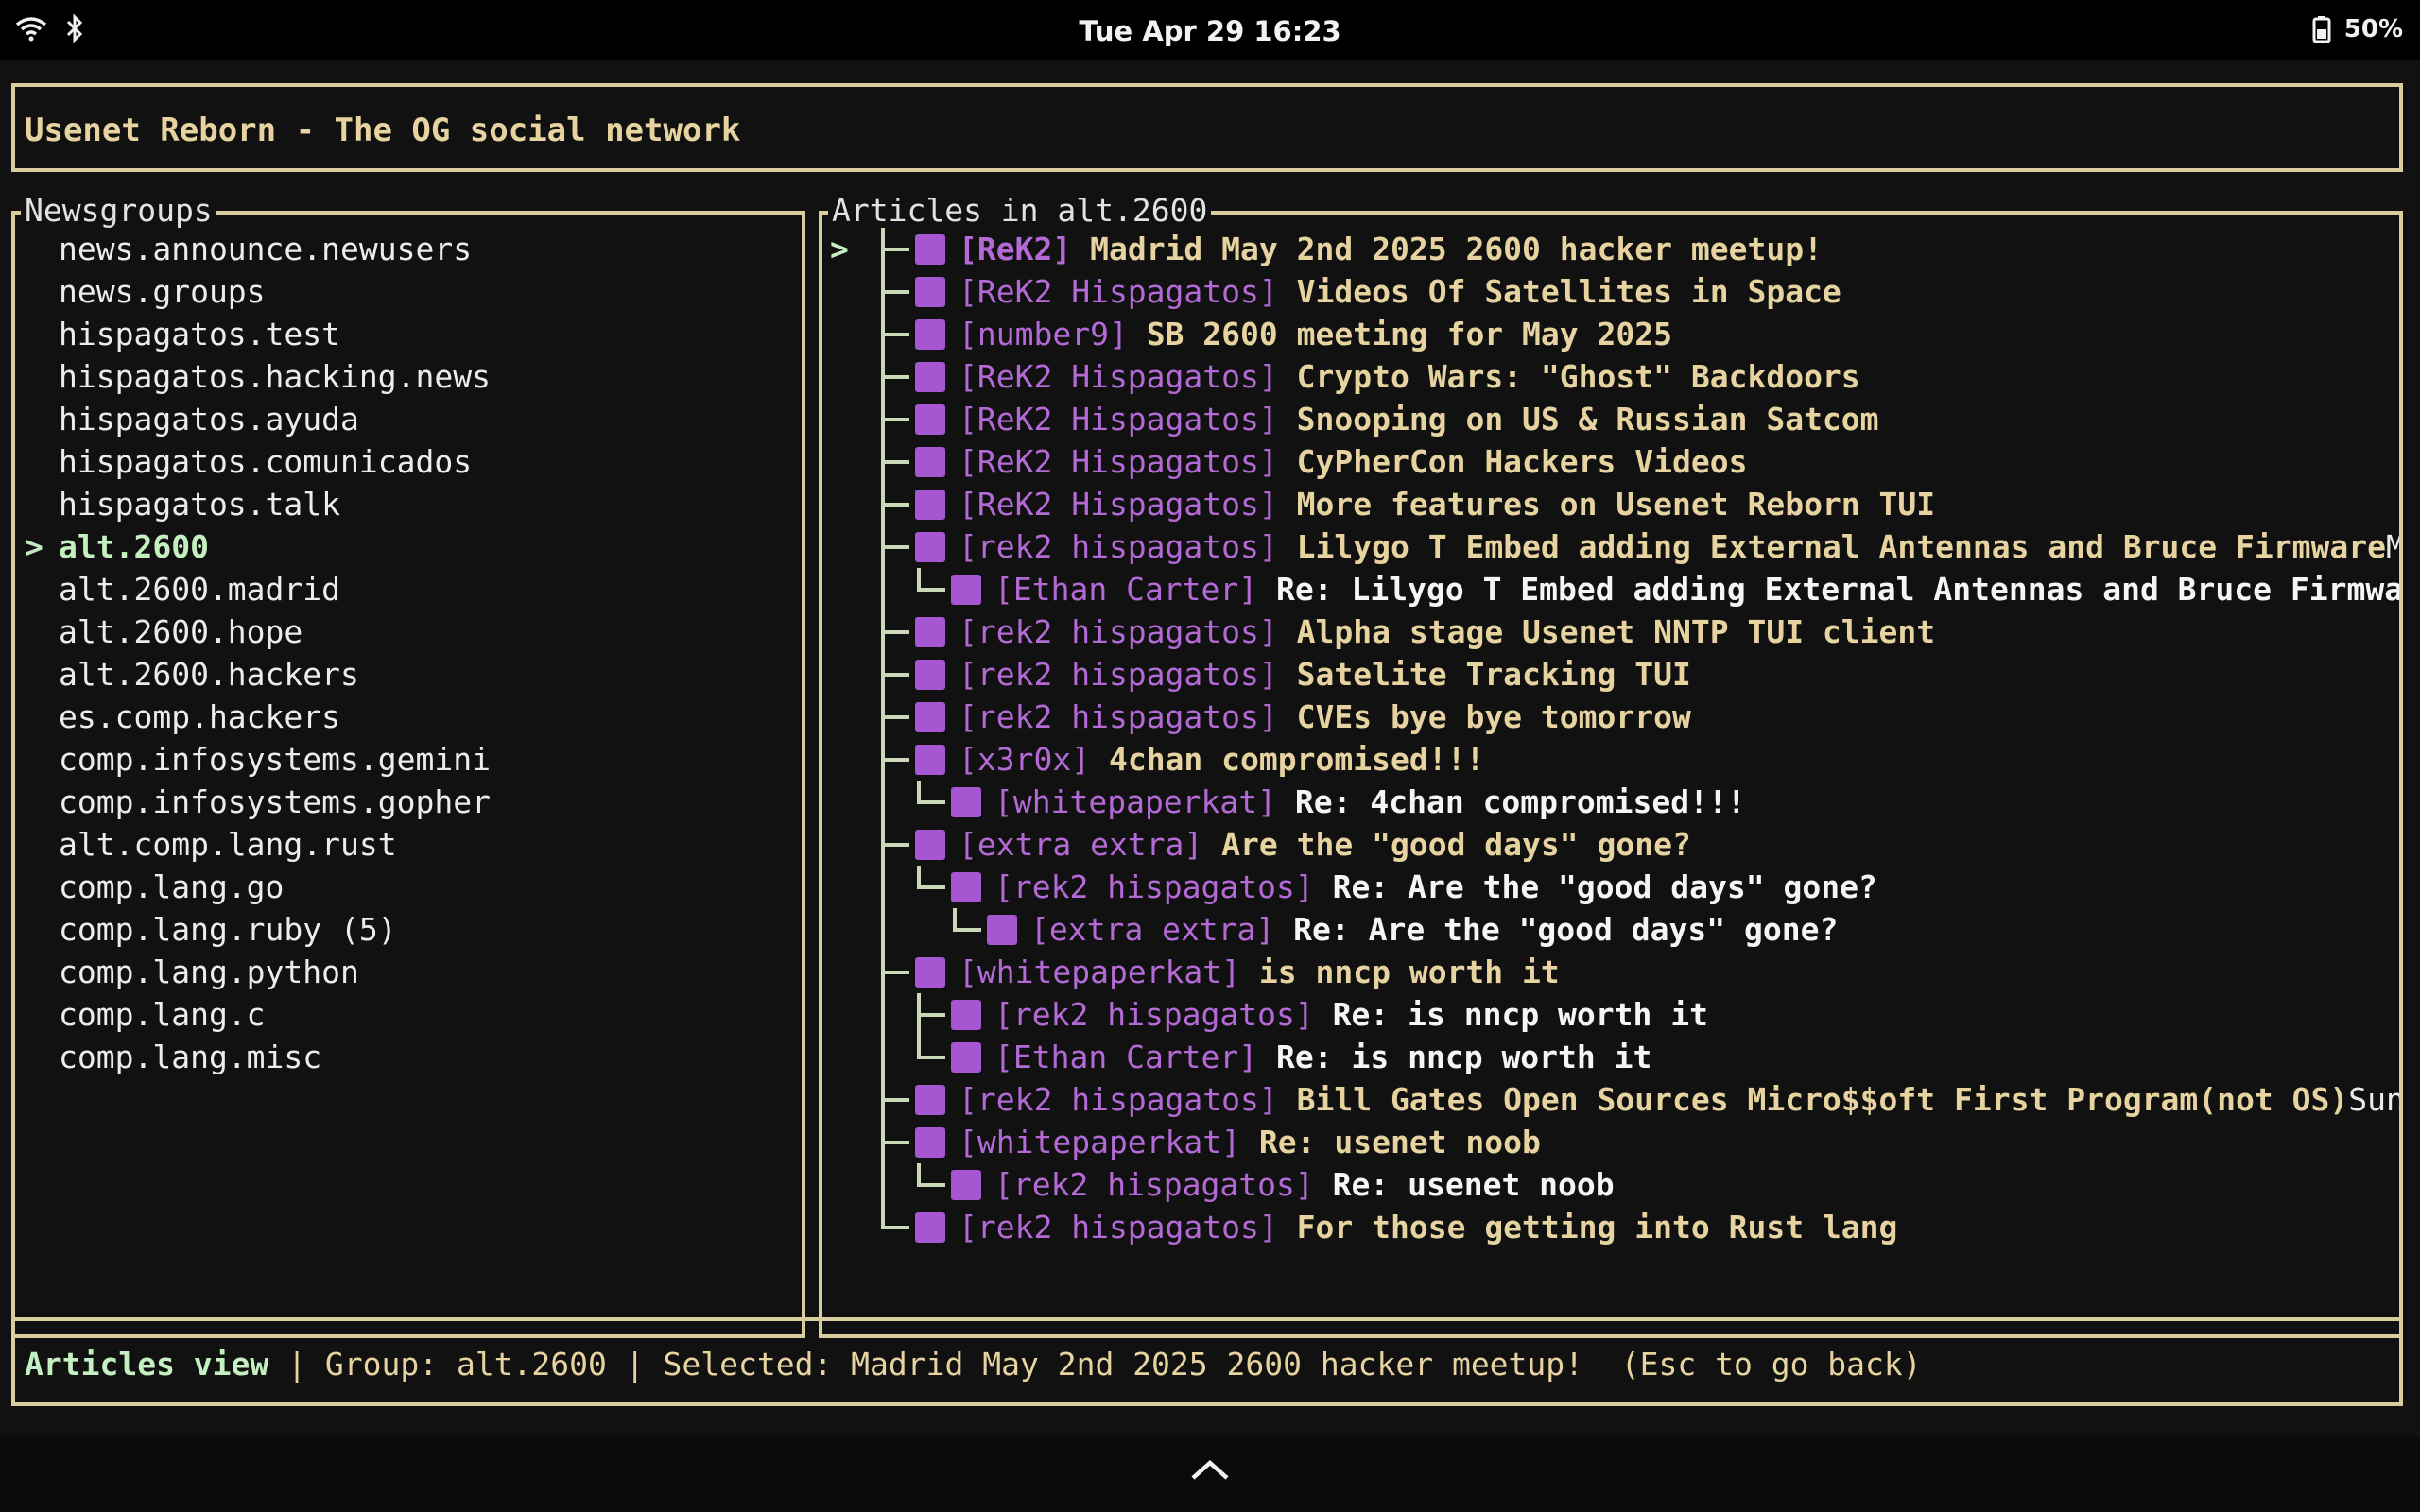 The image size is (2420, 1512). What do you see at coordinates (253, 759) in the screenshot?
I see `newsgroup-item: comp.infosystems.gemini` at bounding box center [253, 759].